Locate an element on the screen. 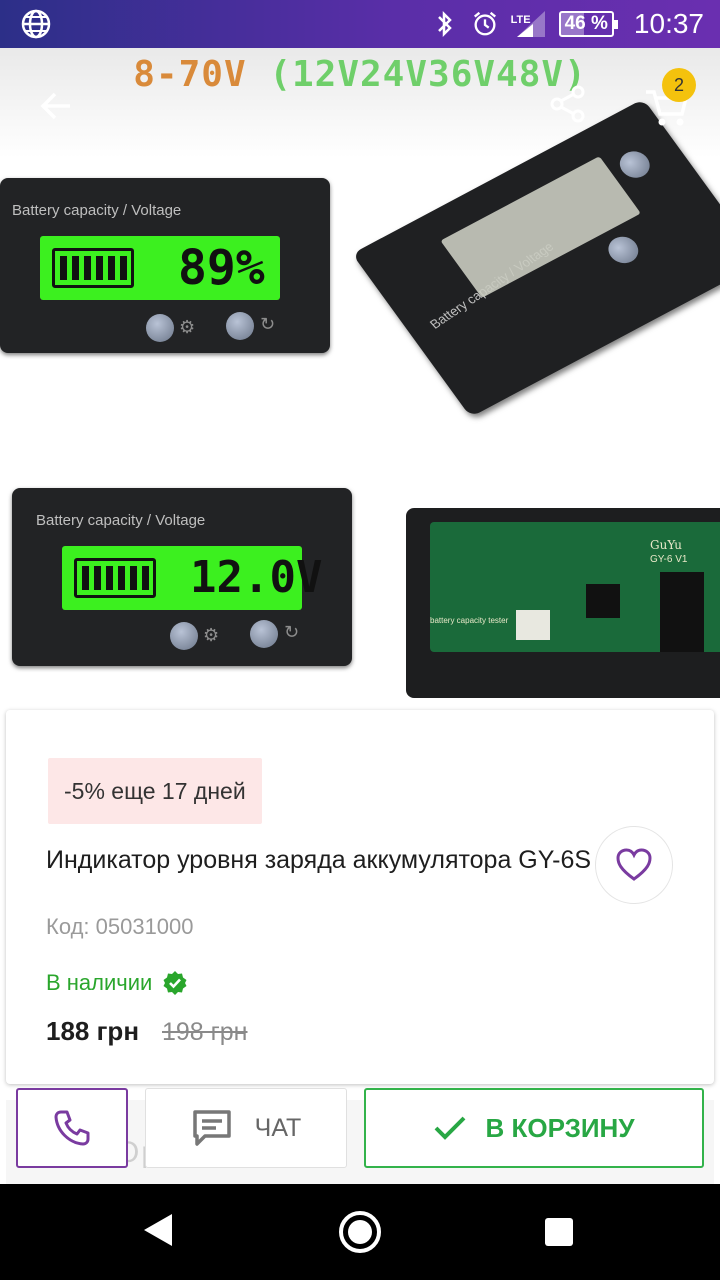 This screenshot has height=1280, width=720. alarm-icon is located at coordinates (485, 24).